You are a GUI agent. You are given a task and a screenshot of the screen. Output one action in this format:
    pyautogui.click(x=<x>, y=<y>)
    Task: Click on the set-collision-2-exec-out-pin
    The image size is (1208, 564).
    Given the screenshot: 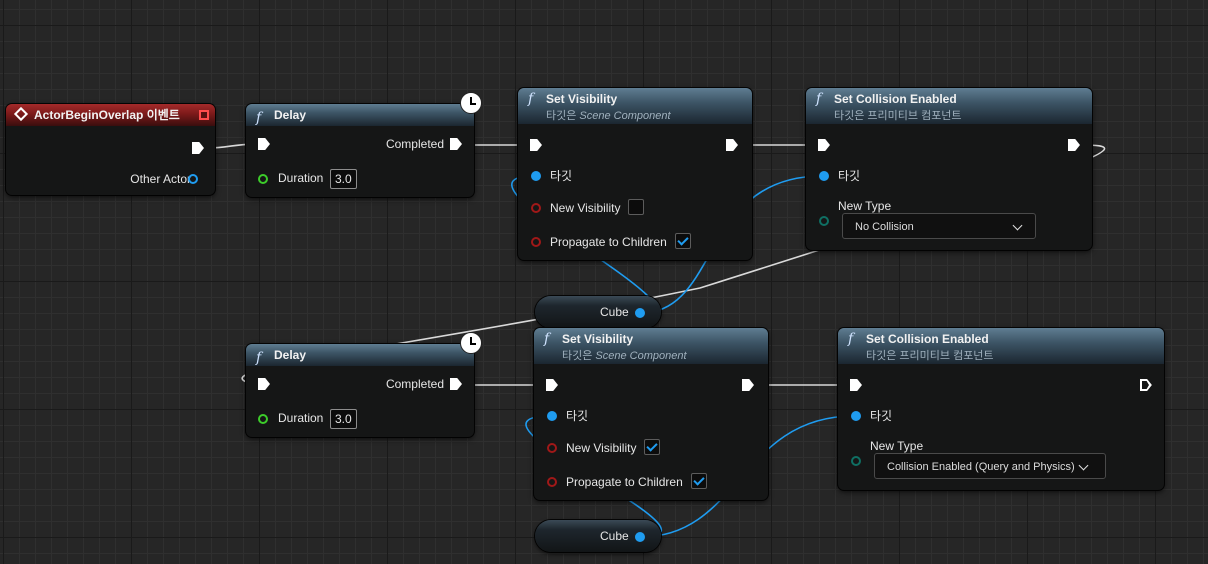 What is the action you would take?
    pyautogui.click(x=1146, y=385)
    